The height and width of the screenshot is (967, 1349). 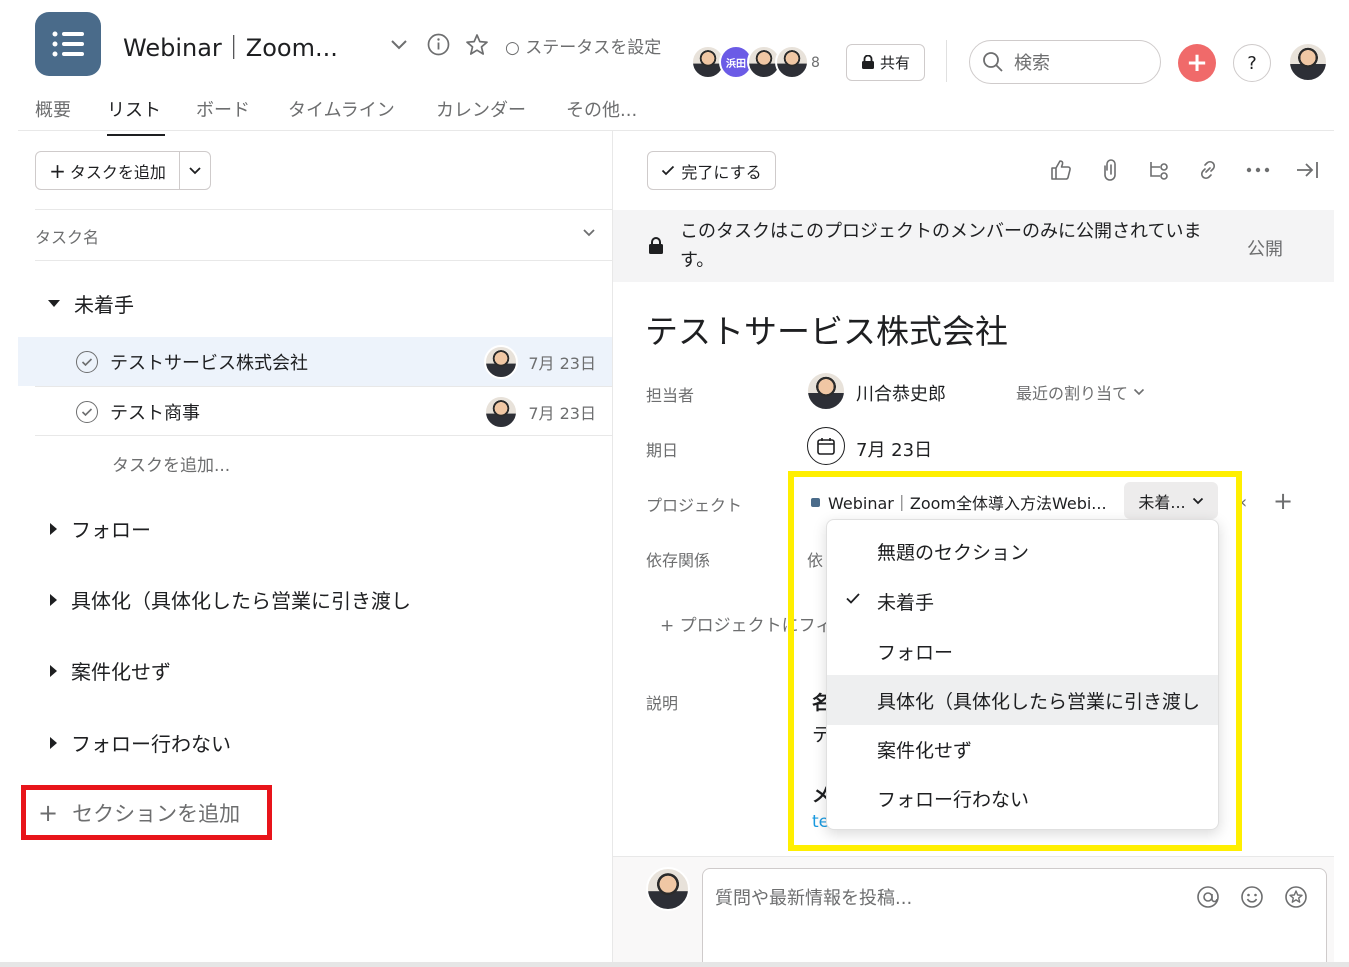 I want to click on member-avatar, so click(x=792, y=62).